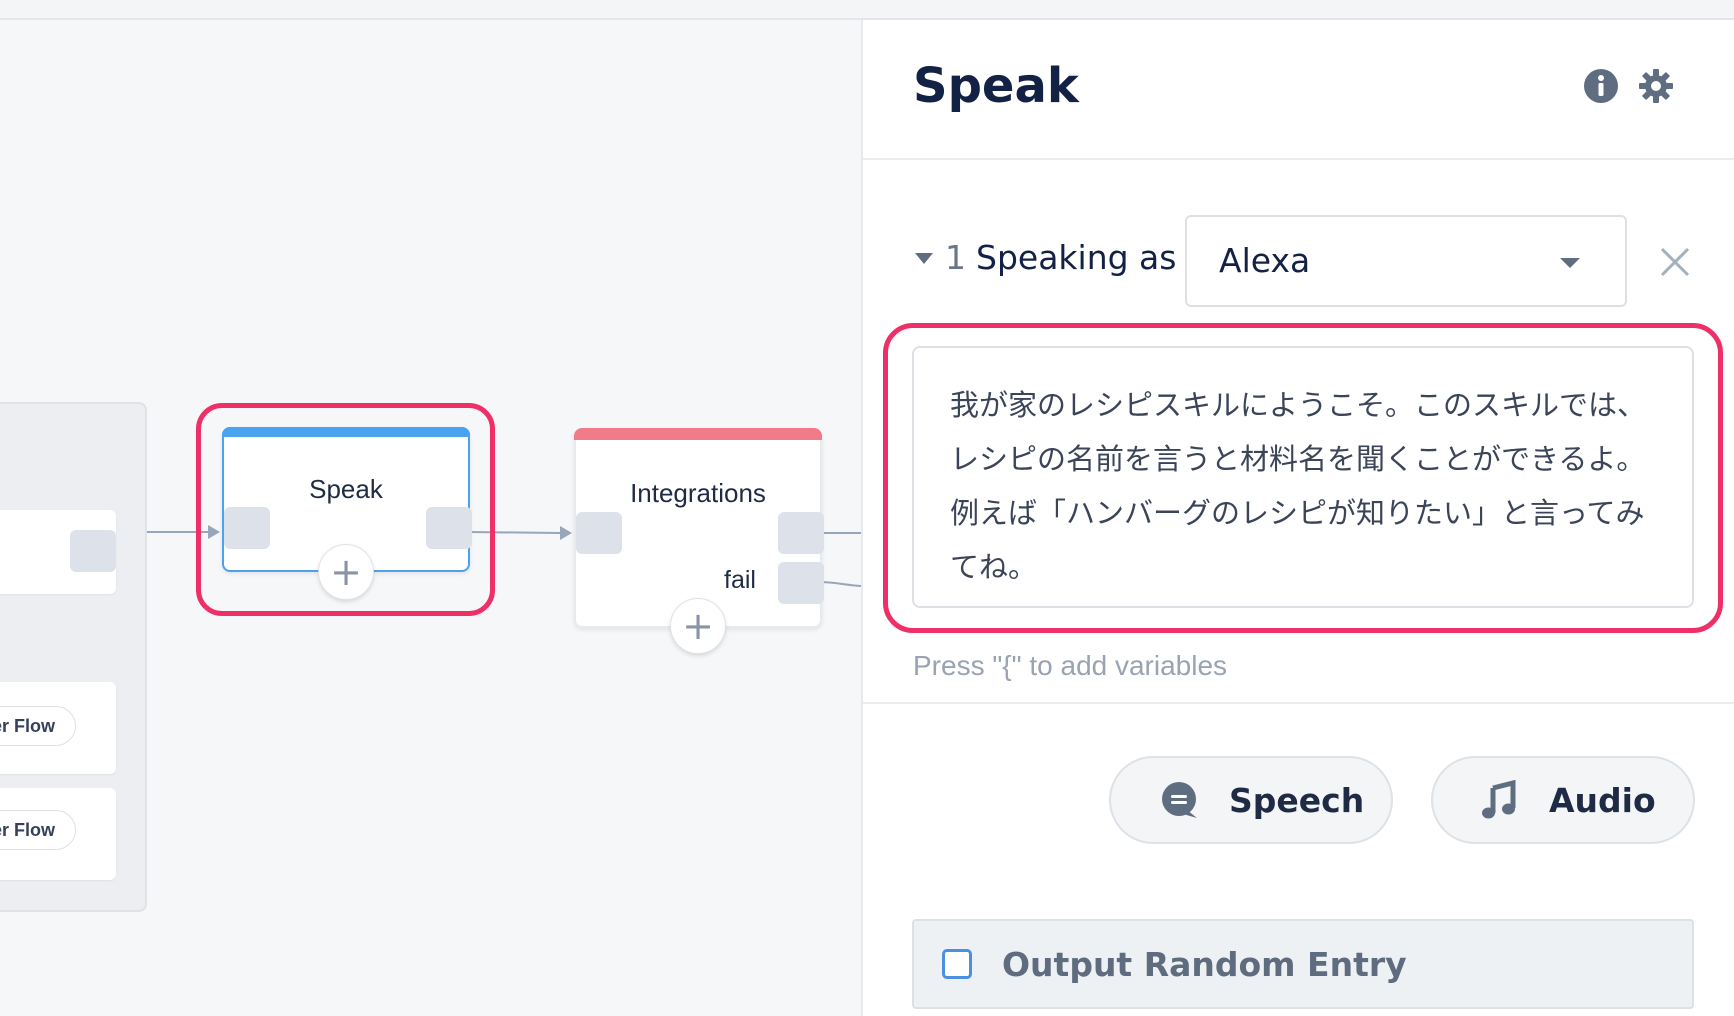  I want to click on add-audio-button: Audio, so click(1563, 800).